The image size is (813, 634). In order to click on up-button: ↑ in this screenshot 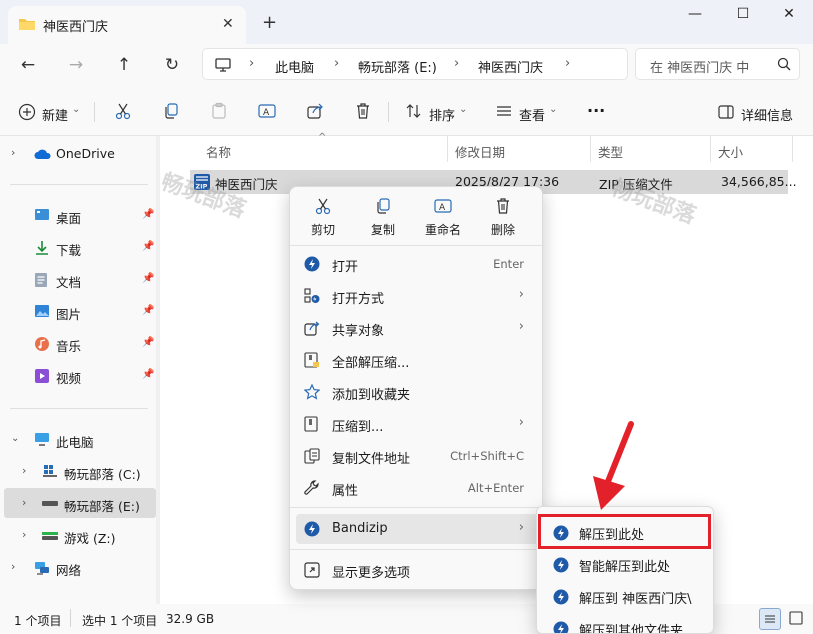, I will do `click(124, 66)`.